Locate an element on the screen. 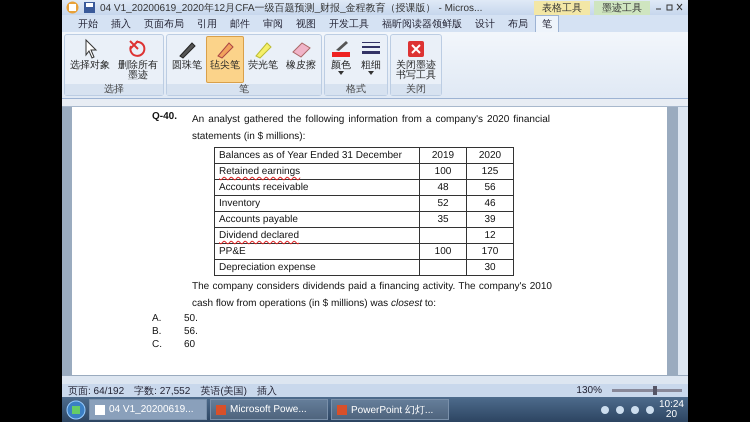  ribbon-button: 颜色 is located at coordinates (341, 59).